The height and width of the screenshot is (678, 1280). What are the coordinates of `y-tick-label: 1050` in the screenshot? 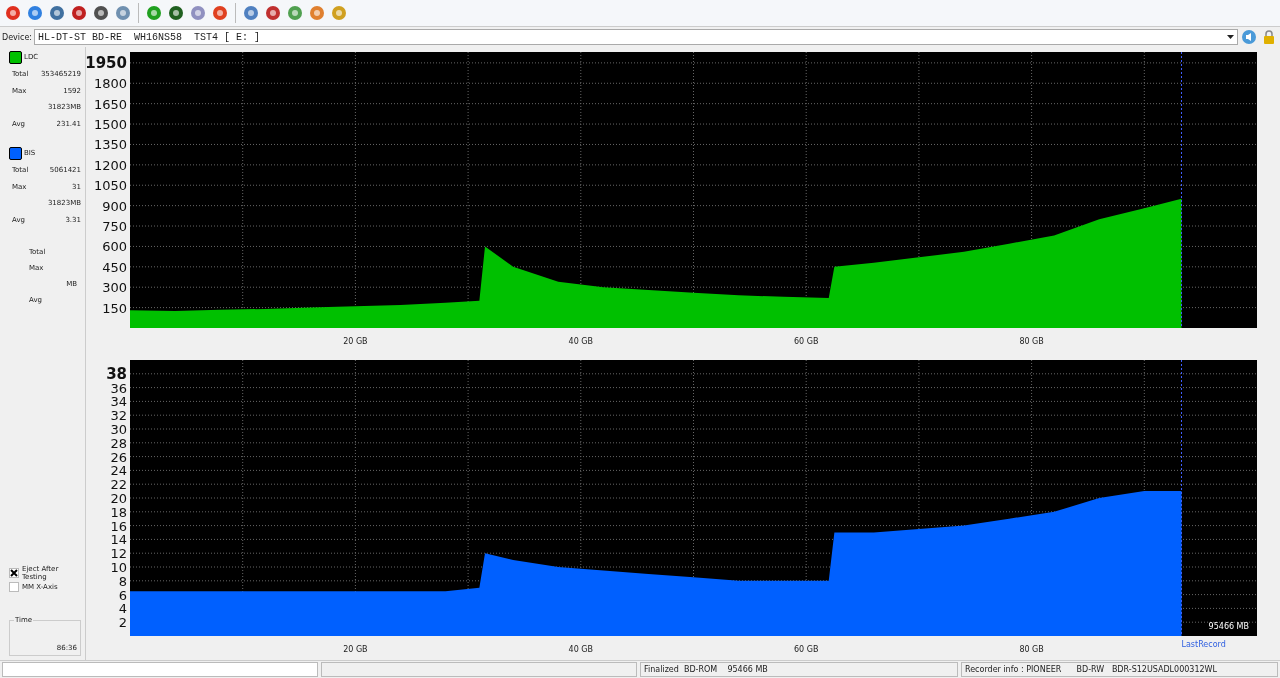 It's located at (110, 186).